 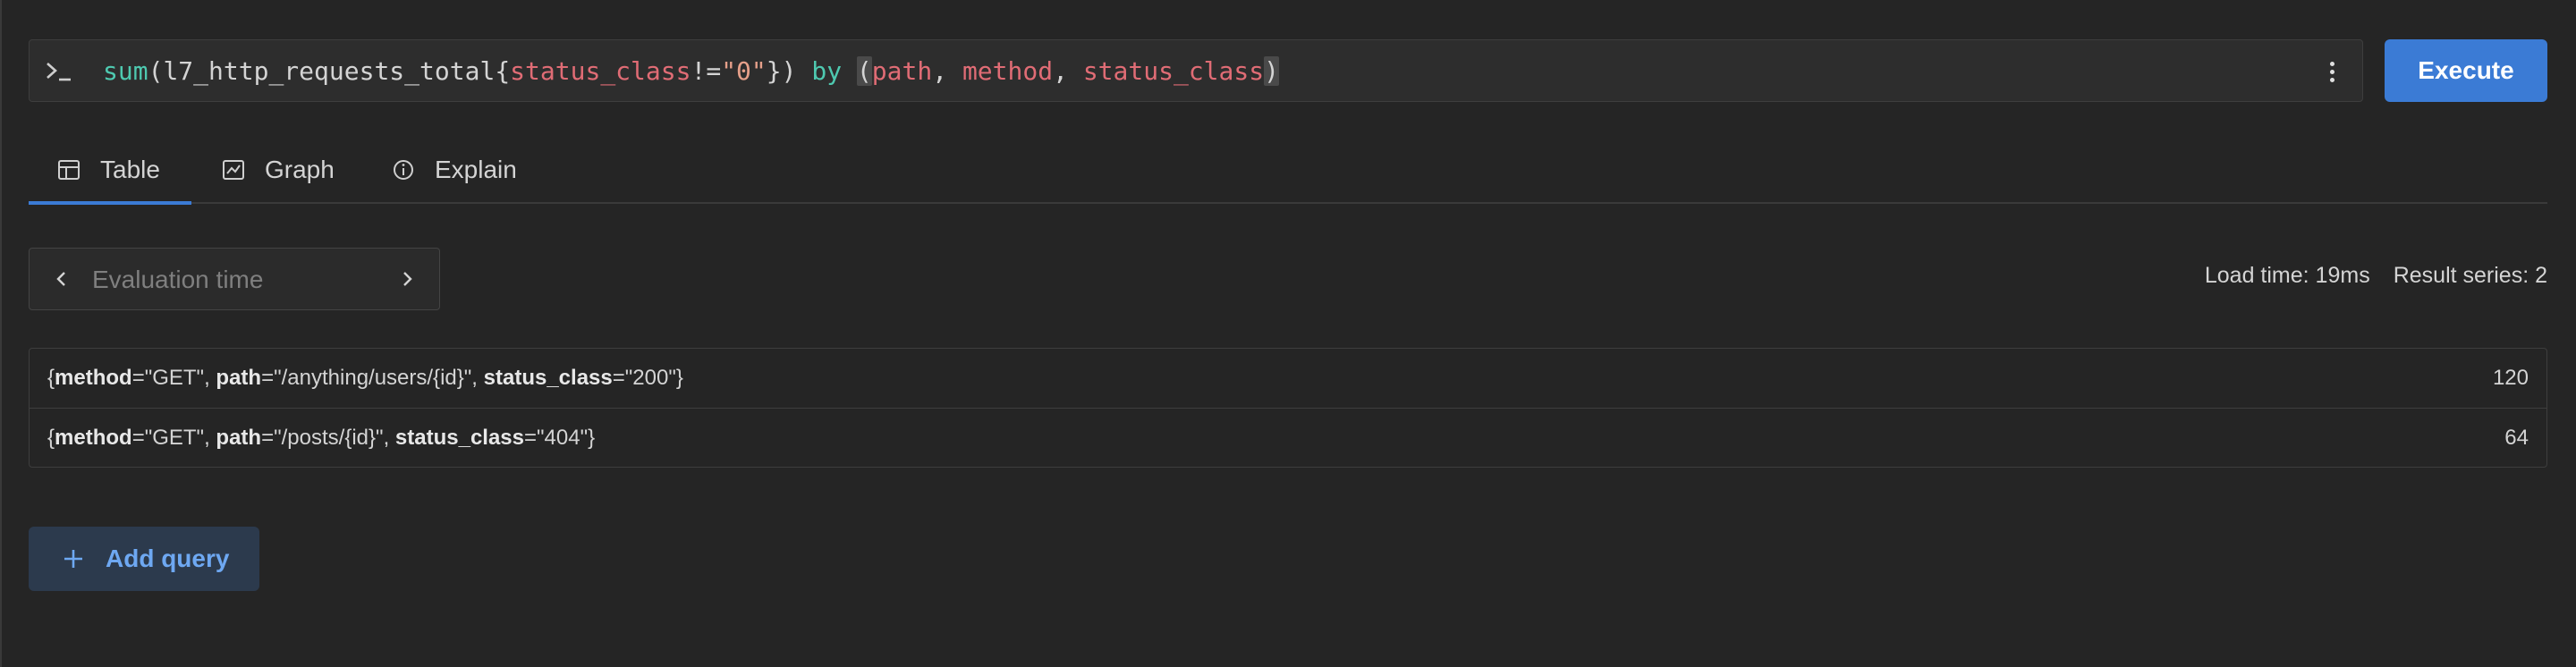 What do you see at coordinates (2470, 275) in the screenshot?
I see `result-series-count: Result series: 2` at bounding box center [2470, 275].